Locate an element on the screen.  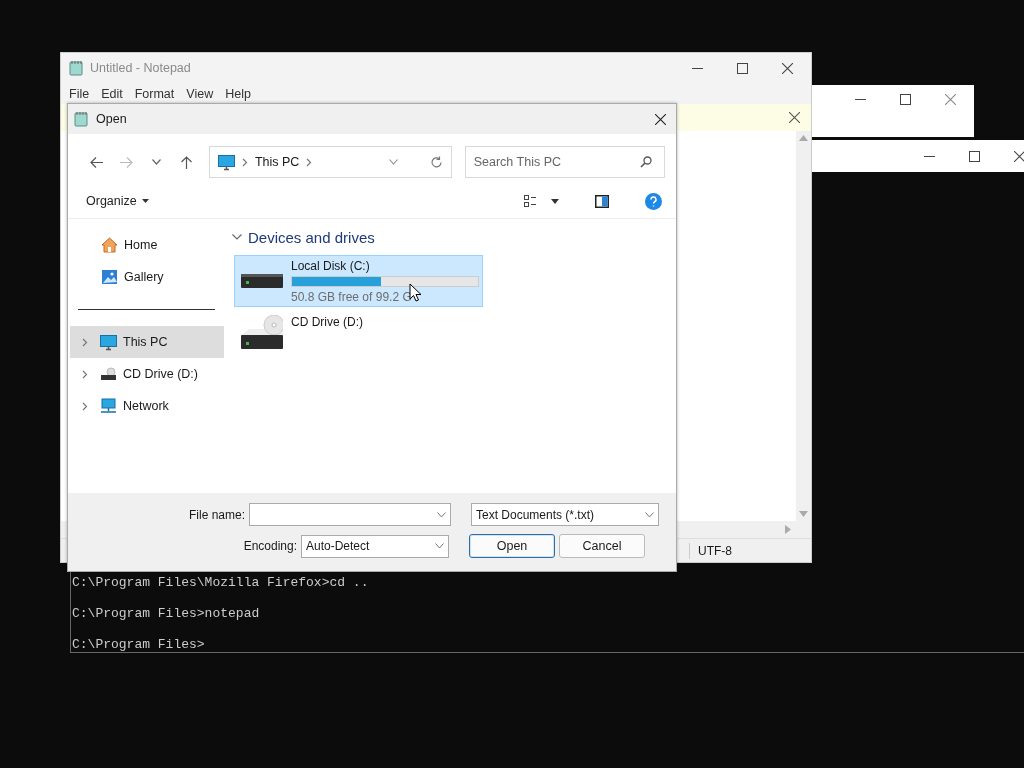
preview-pane-icon is located at coordinates (602, 201).